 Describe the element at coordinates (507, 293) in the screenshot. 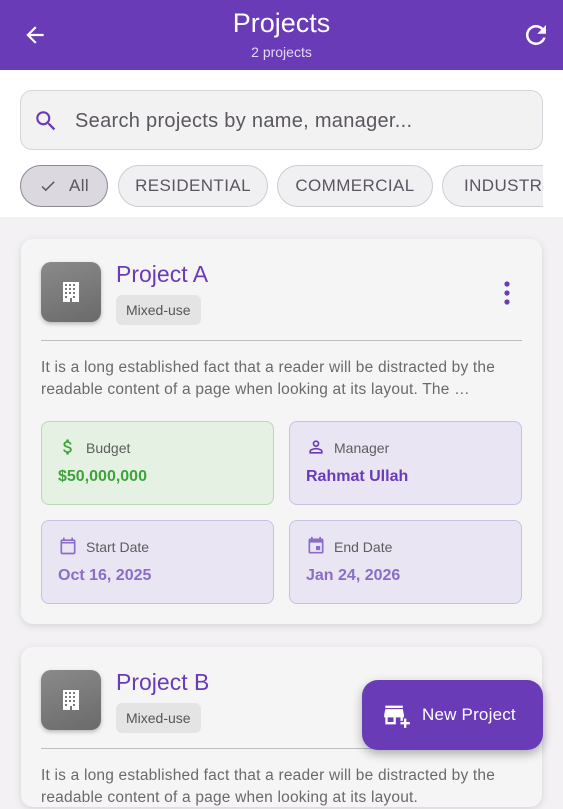

I see `more-vert-icon` at that location.